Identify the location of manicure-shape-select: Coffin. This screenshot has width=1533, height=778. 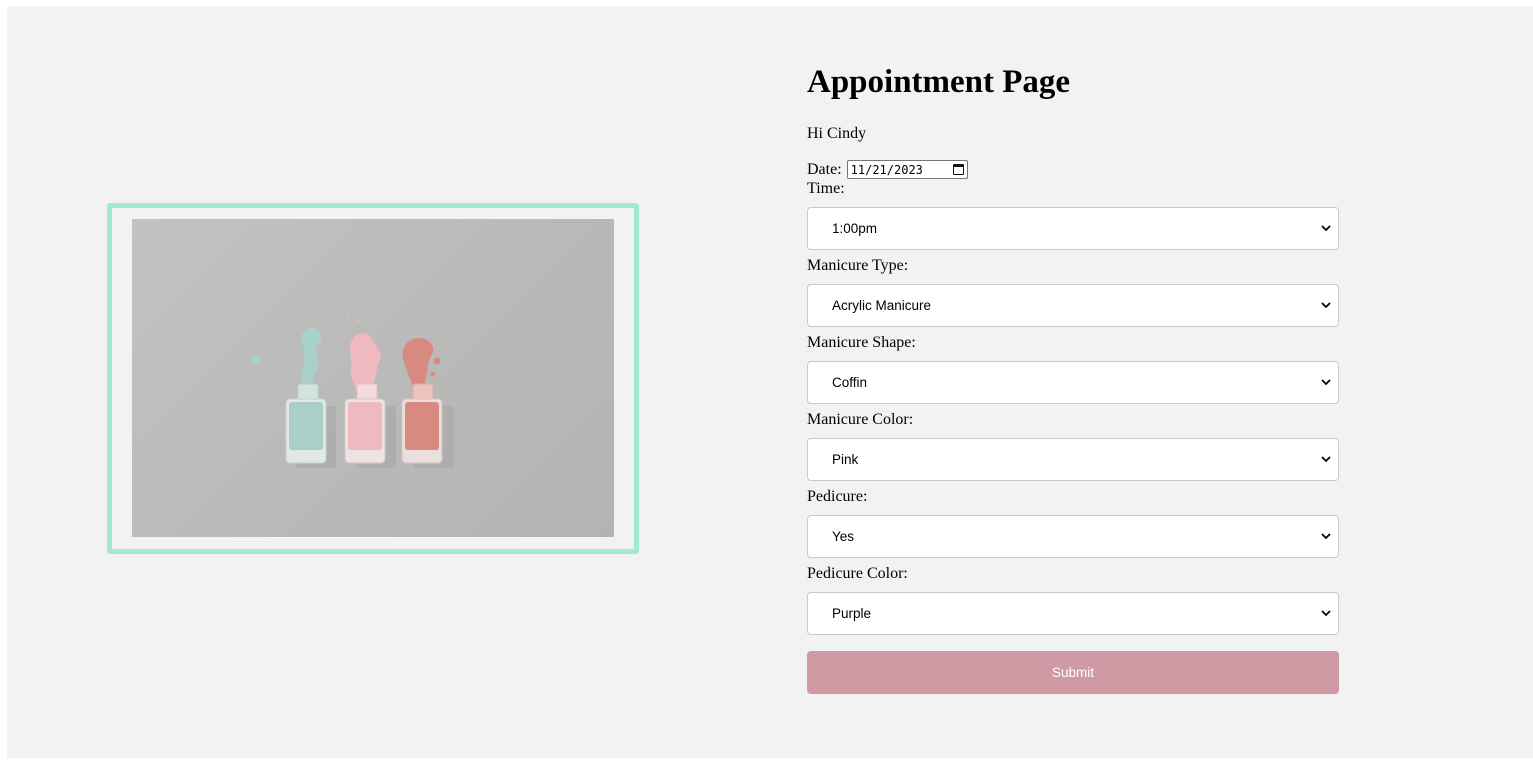
(1073, 382).